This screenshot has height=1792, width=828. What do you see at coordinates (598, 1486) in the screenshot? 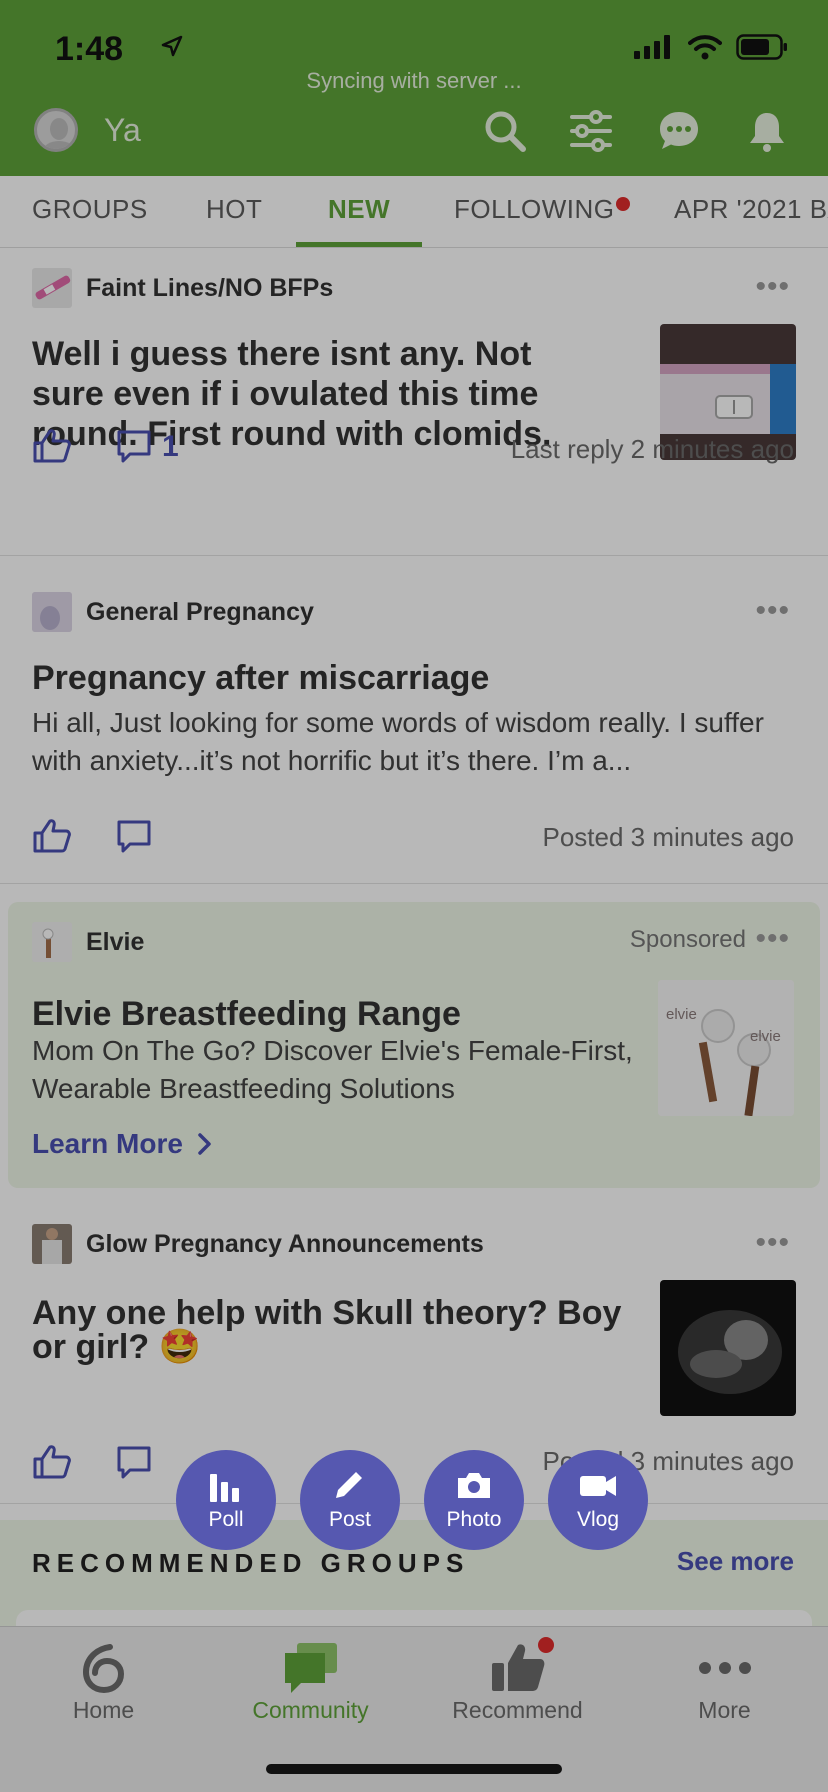
I see `video-camera-icon` at bounding box center [598, 1486].